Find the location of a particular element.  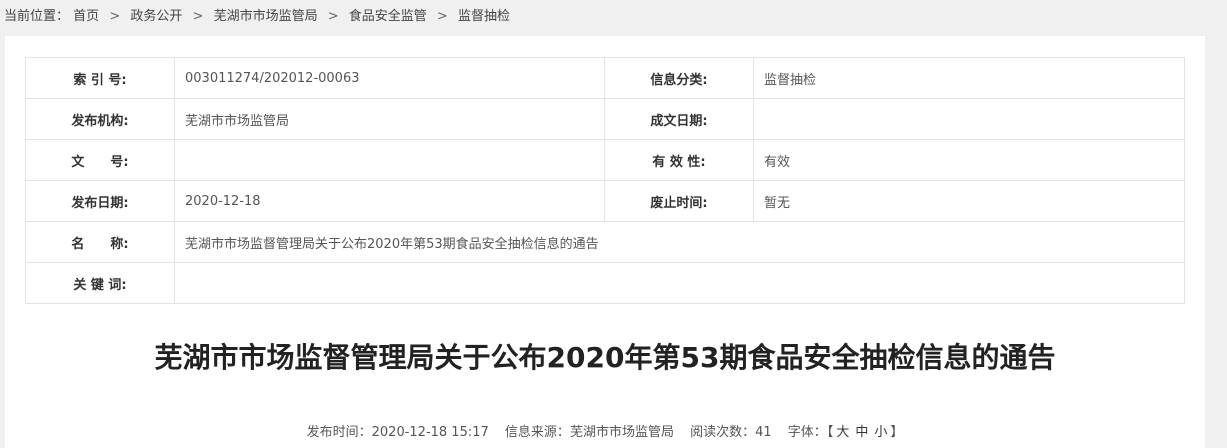

font-size-close-bracket: 】 is located at coordinates (897, 432).